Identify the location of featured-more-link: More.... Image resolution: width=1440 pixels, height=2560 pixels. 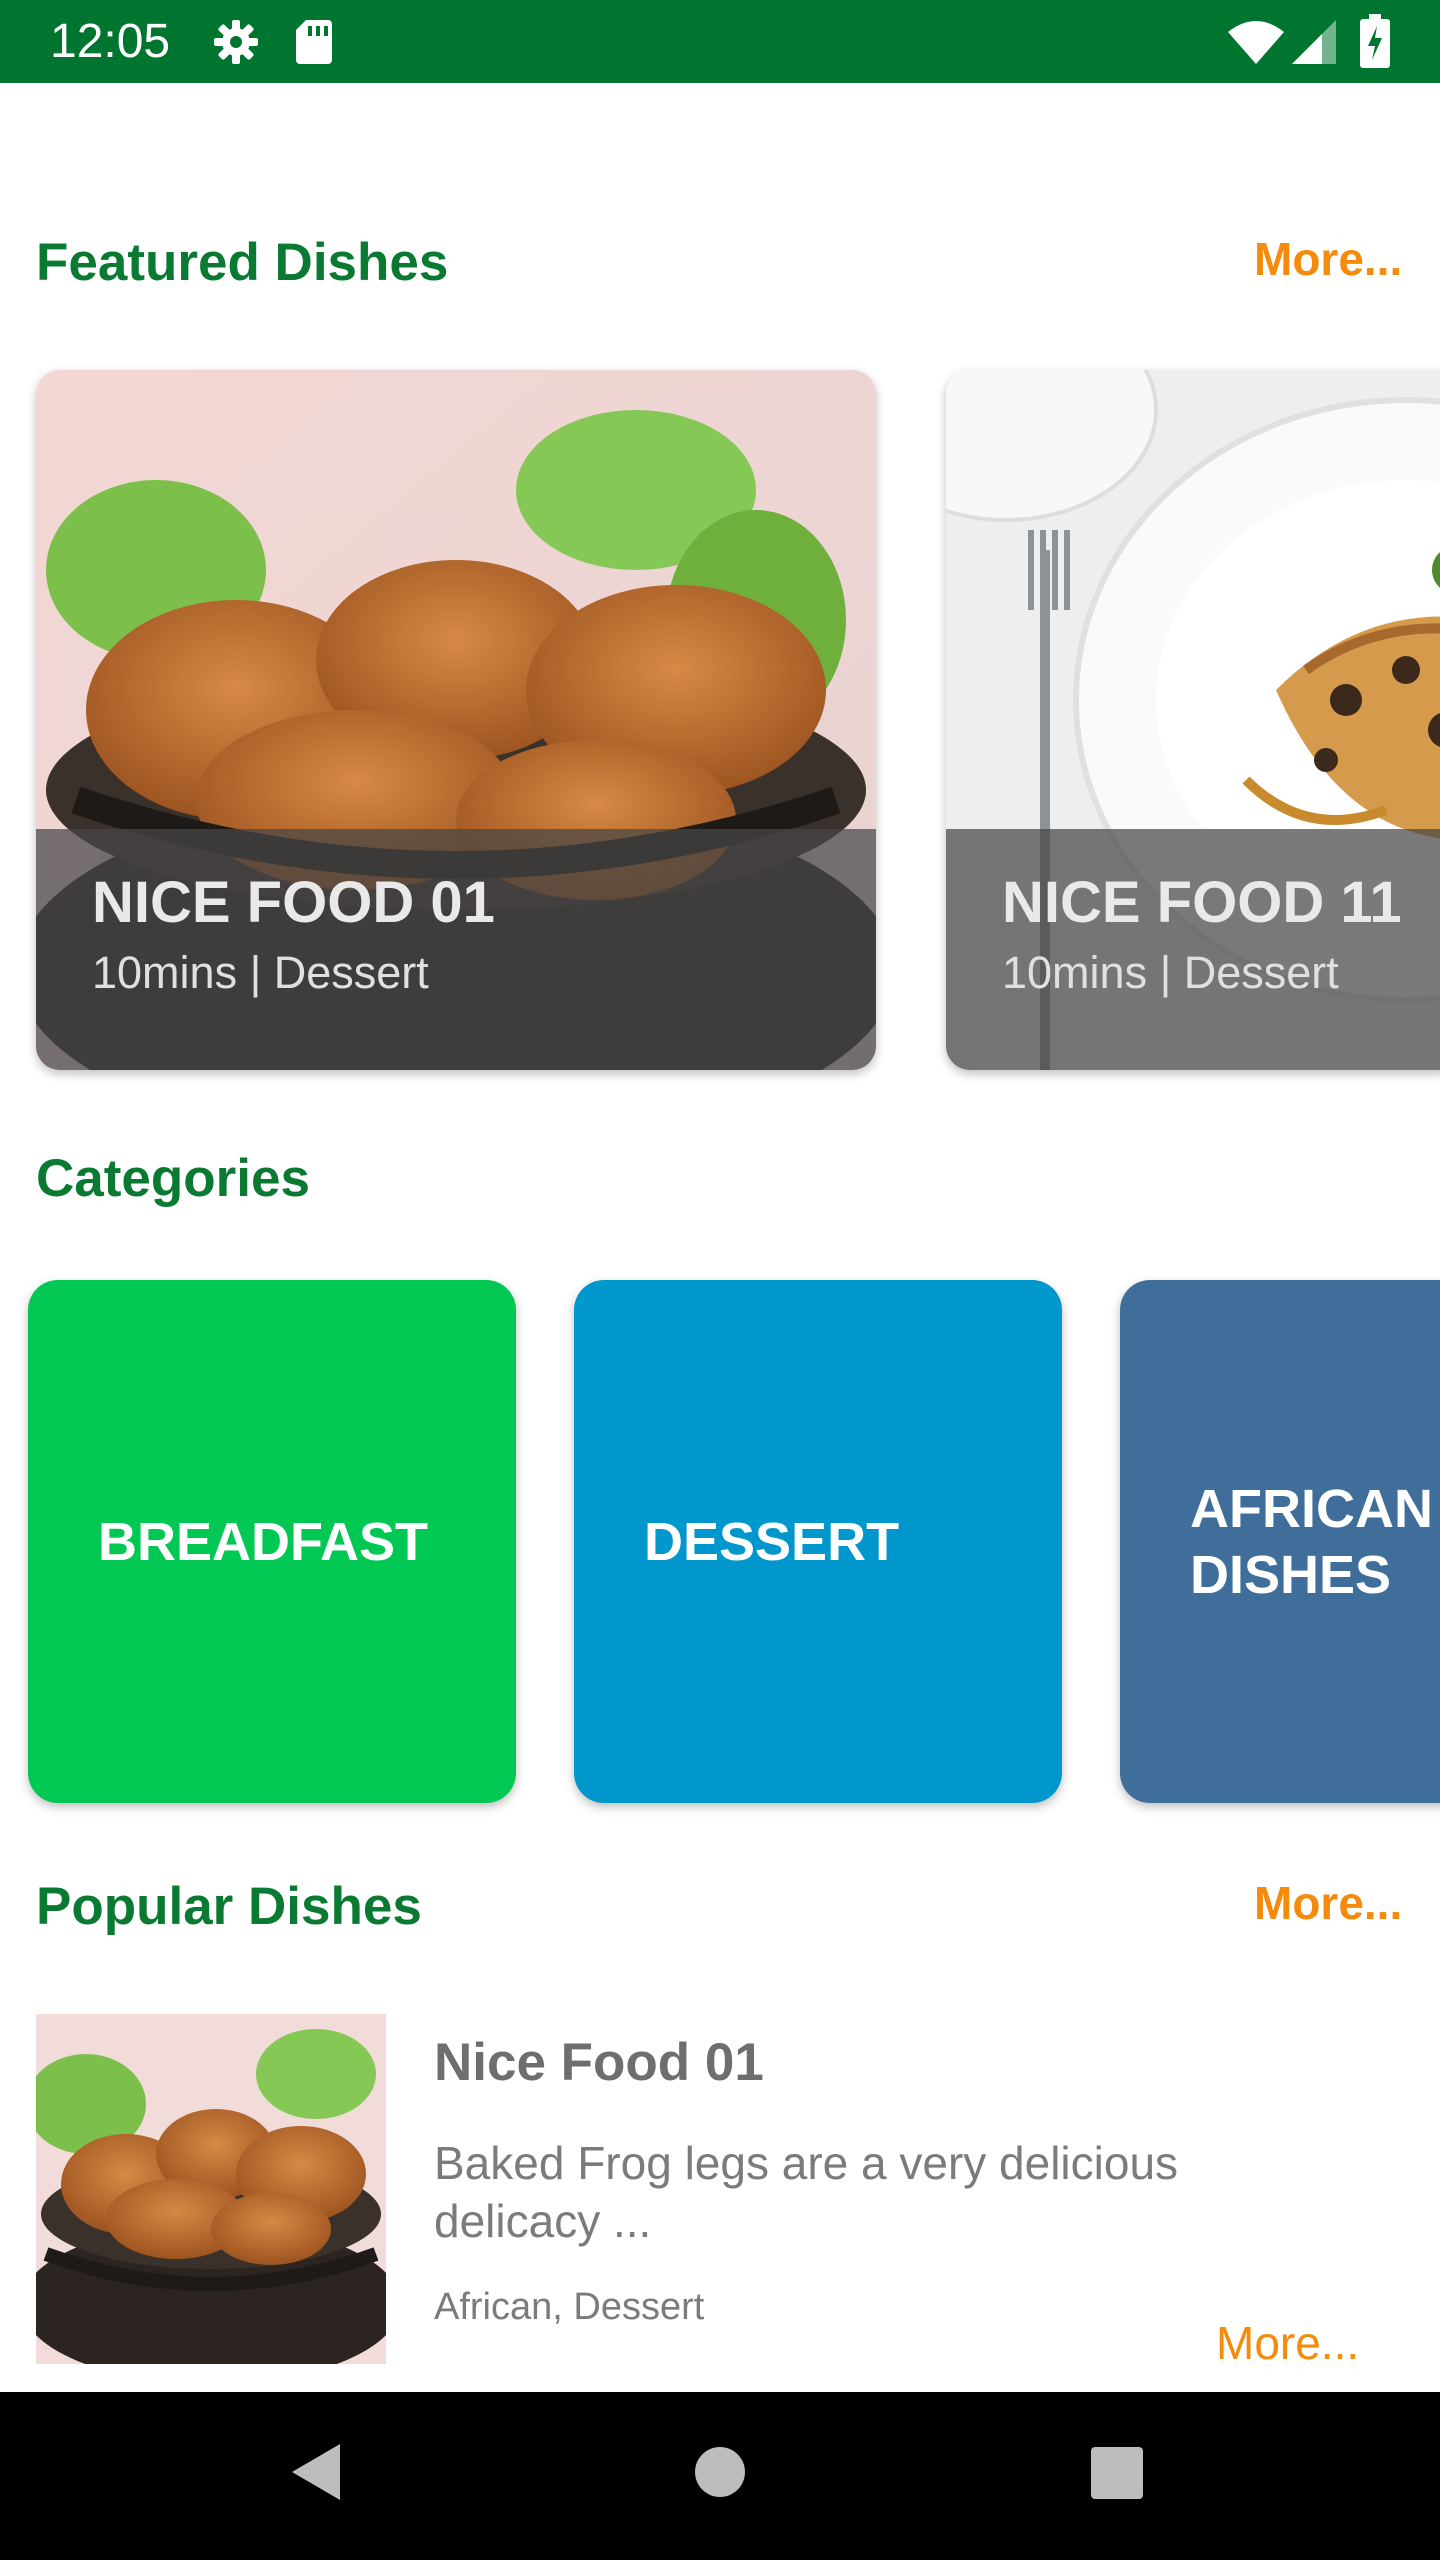
(1328, 259).